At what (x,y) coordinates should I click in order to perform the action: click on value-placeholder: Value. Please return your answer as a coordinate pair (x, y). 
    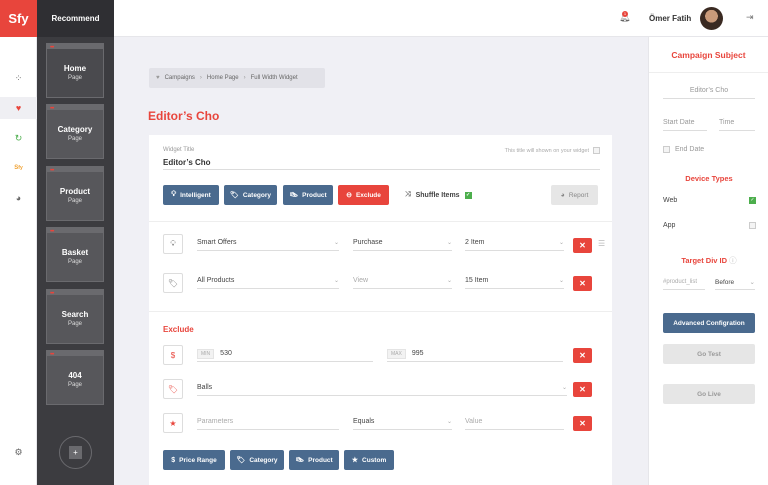
    Looking at the image, I should click on (474, 421).